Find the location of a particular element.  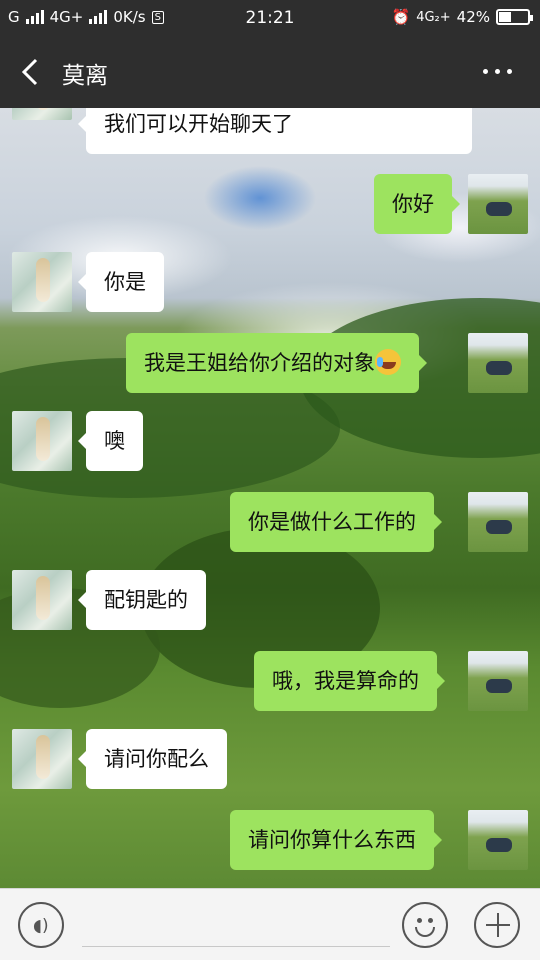

network-type-right: 4G₂+ is located at coordinates (433, 17).